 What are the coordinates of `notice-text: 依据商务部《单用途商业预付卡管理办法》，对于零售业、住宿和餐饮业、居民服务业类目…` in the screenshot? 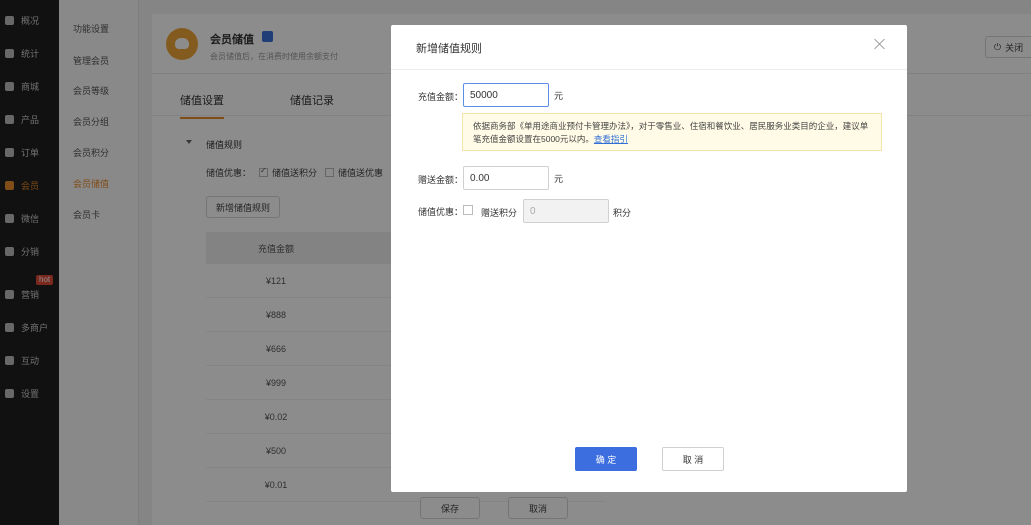 It's located at (671, 132).